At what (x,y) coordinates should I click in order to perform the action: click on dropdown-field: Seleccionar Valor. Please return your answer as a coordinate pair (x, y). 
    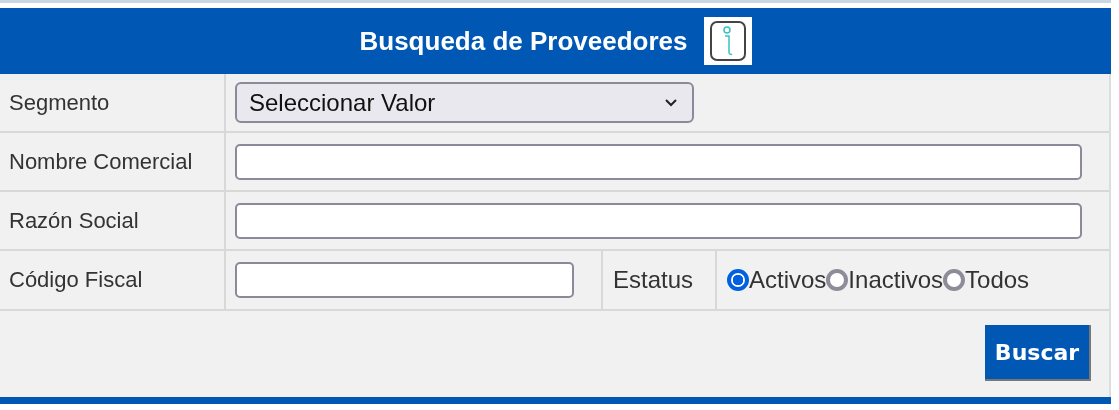
    Looking at the image, I should click on (464, 102).